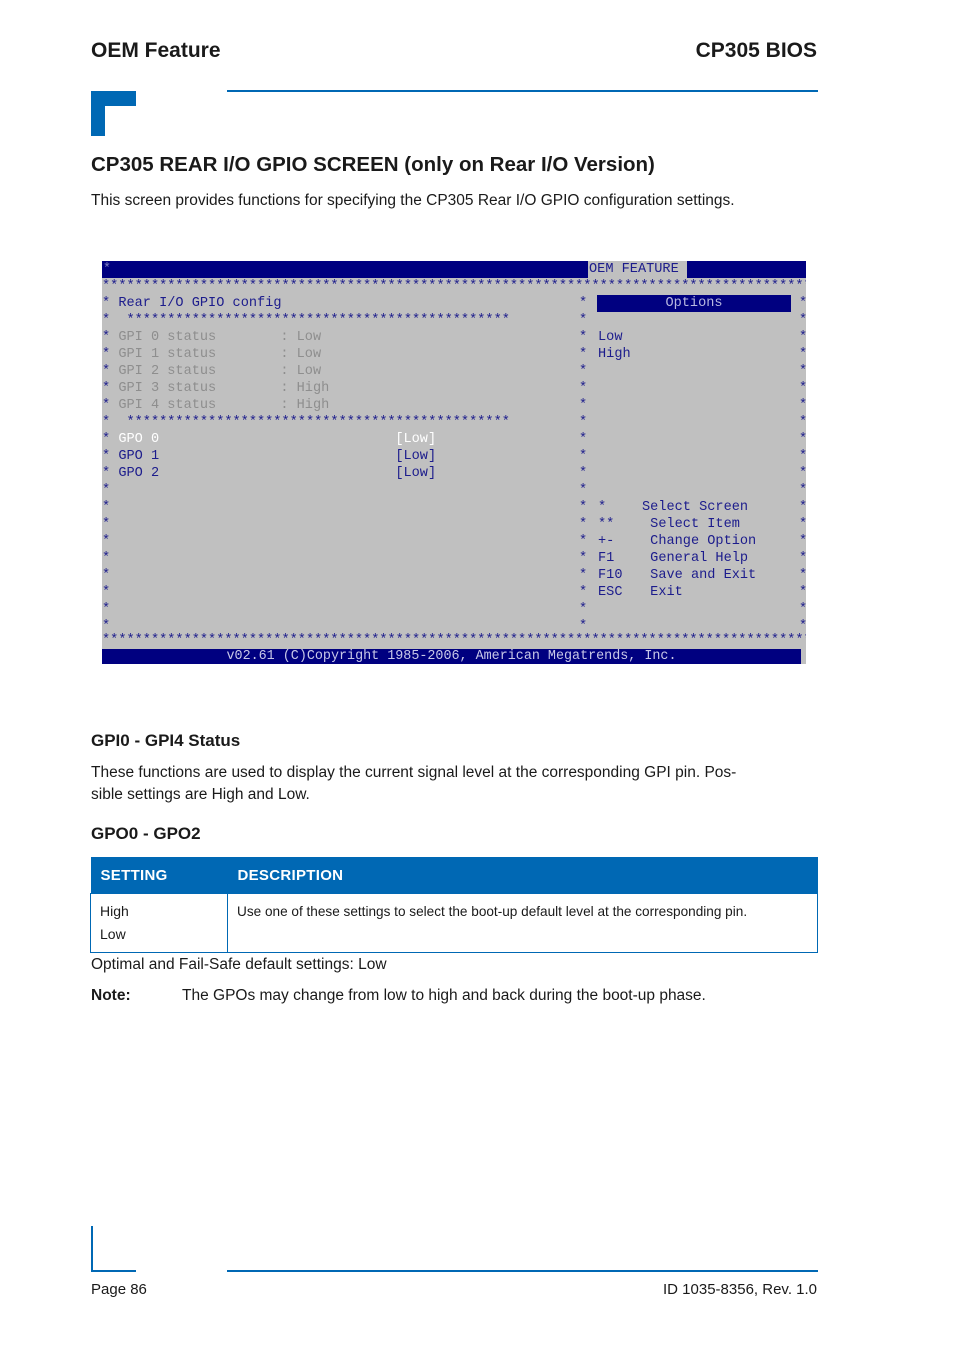 The width and height of the screenshot is (954, 1350). Describe the element at coordinates (740, 1289) in the screenshot. I see `document-id: ID 1035-8356, Rev. 1.0` at that location.